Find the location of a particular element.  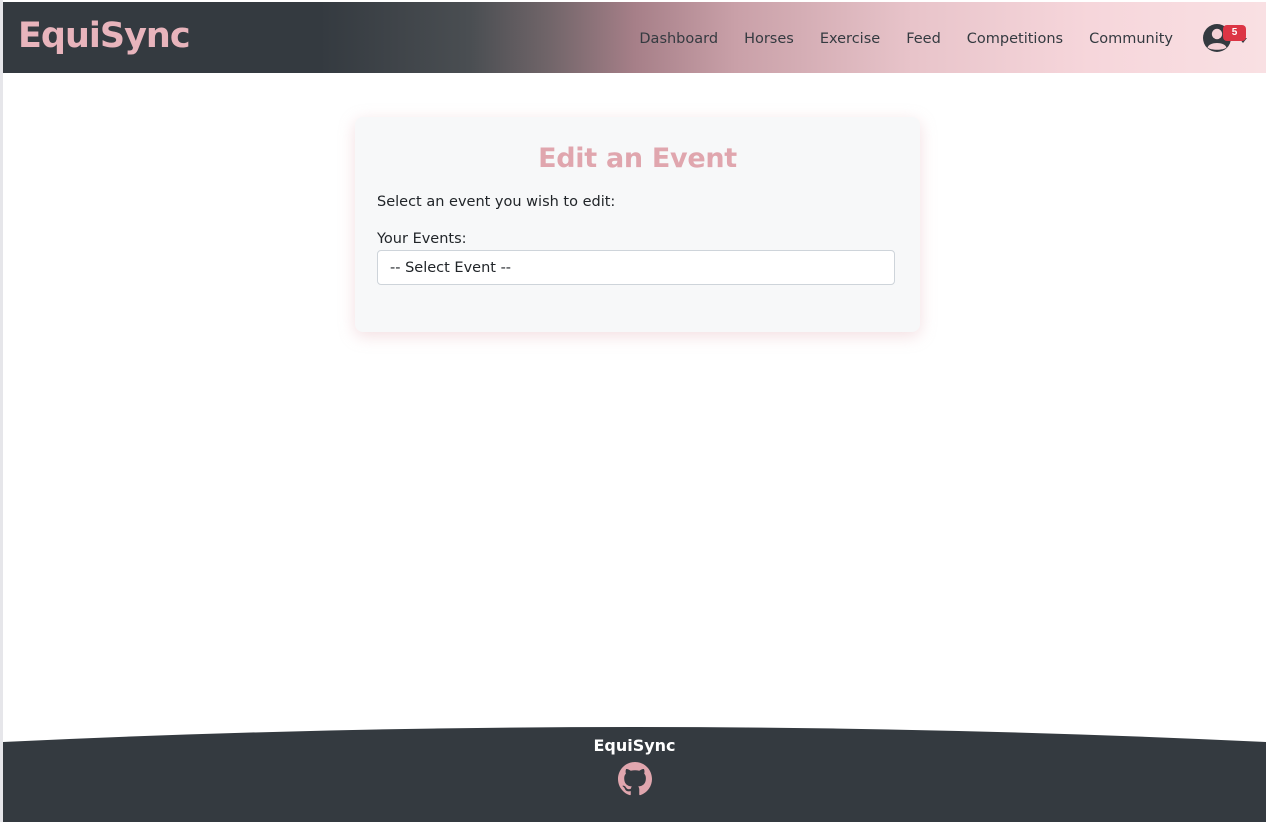

events-label: Your Events: is located at coordinates (422, 239).